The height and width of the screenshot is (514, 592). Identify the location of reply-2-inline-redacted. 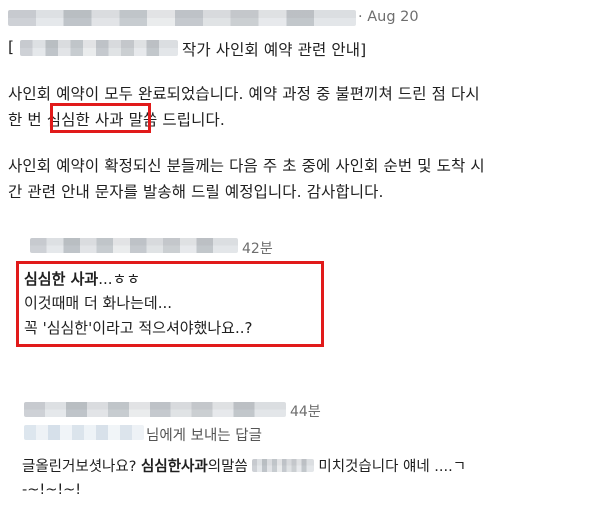
(282, 465).